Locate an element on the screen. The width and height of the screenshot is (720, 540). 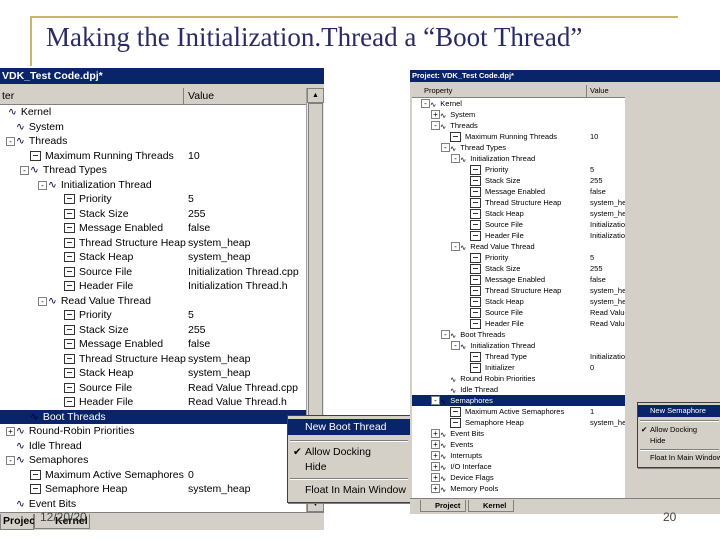
right-tree-row: Header File Read Value Thread.h is located at coordinates (518, 324).